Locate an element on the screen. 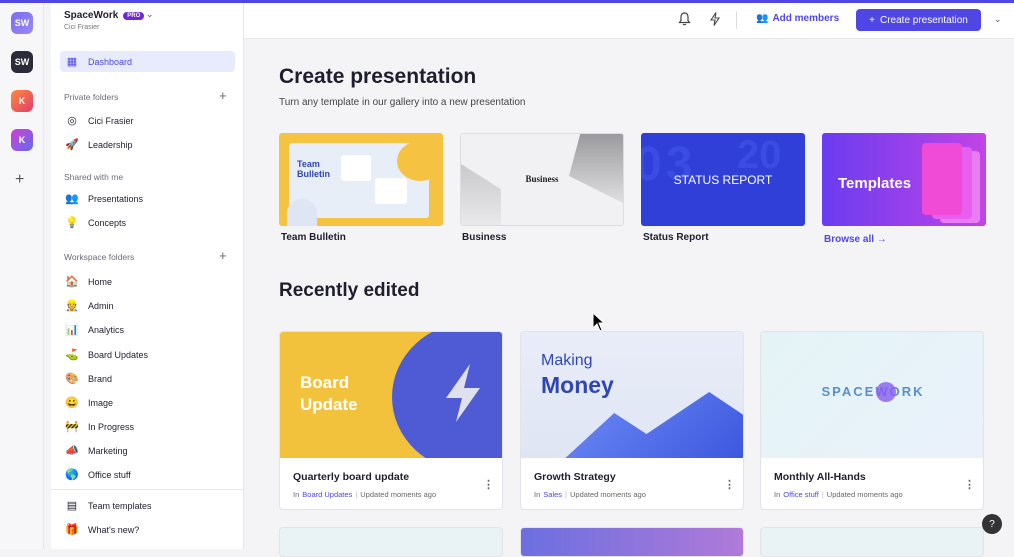  create-presentation-button: + Create presentation is located at coordinates (918, 20).